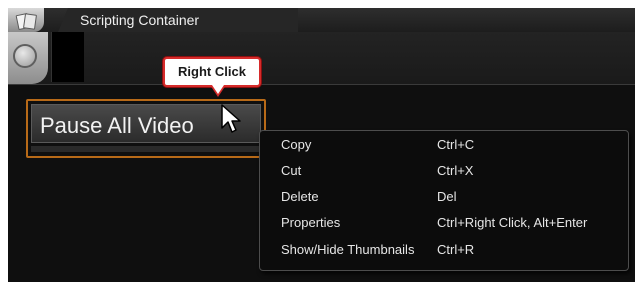 This screenshot has width=635, height=282. I want to click on menu-item-properties: Properties Ctrl+Right Click, Alt+Enter, so click(444, 224).